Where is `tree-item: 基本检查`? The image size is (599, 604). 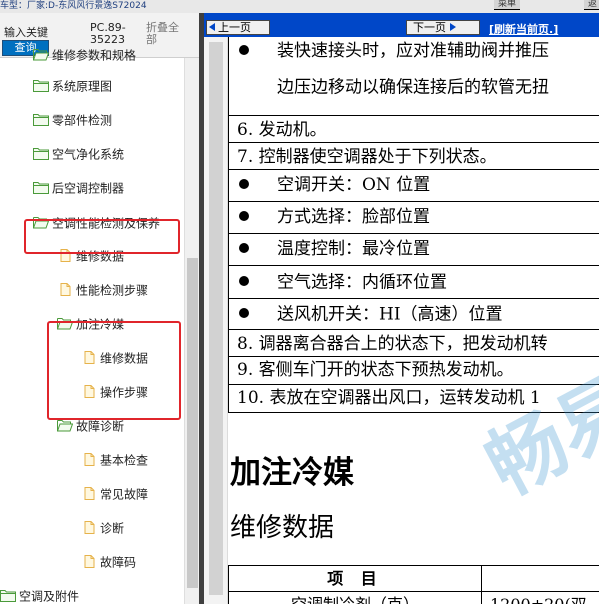
tree-item: 基本检查 is located at coordinates (114, 460).